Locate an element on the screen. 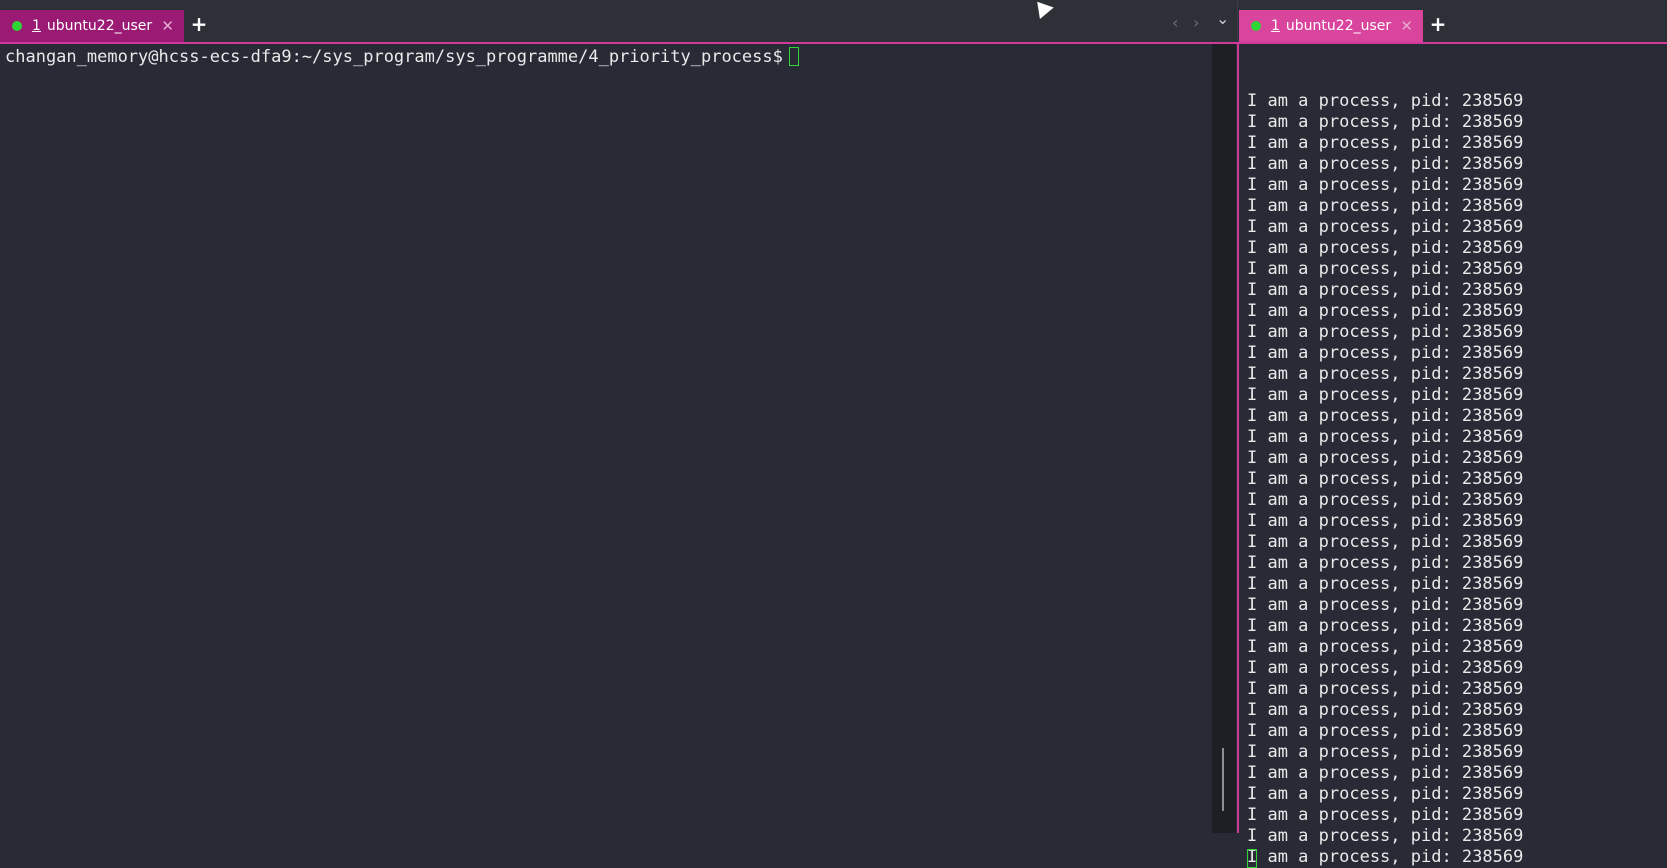  chevron-right-icon: › is located at coordinates (1196, 22).